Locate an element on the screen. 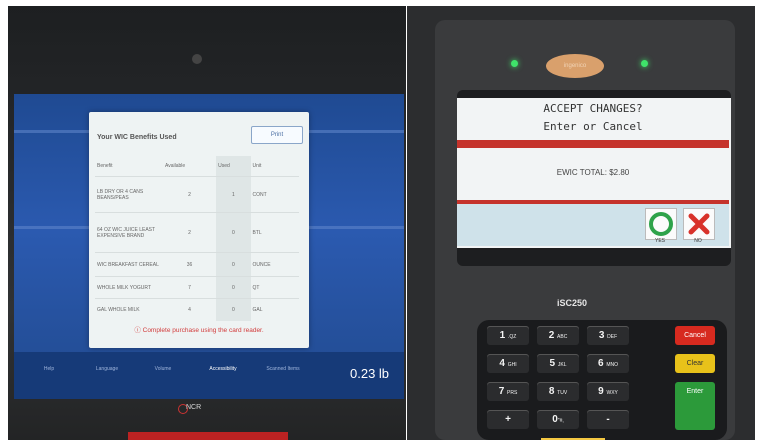 This screenshot has height=444, width=761. taskbar-volume: Volume is located at coordinates (163, 369).